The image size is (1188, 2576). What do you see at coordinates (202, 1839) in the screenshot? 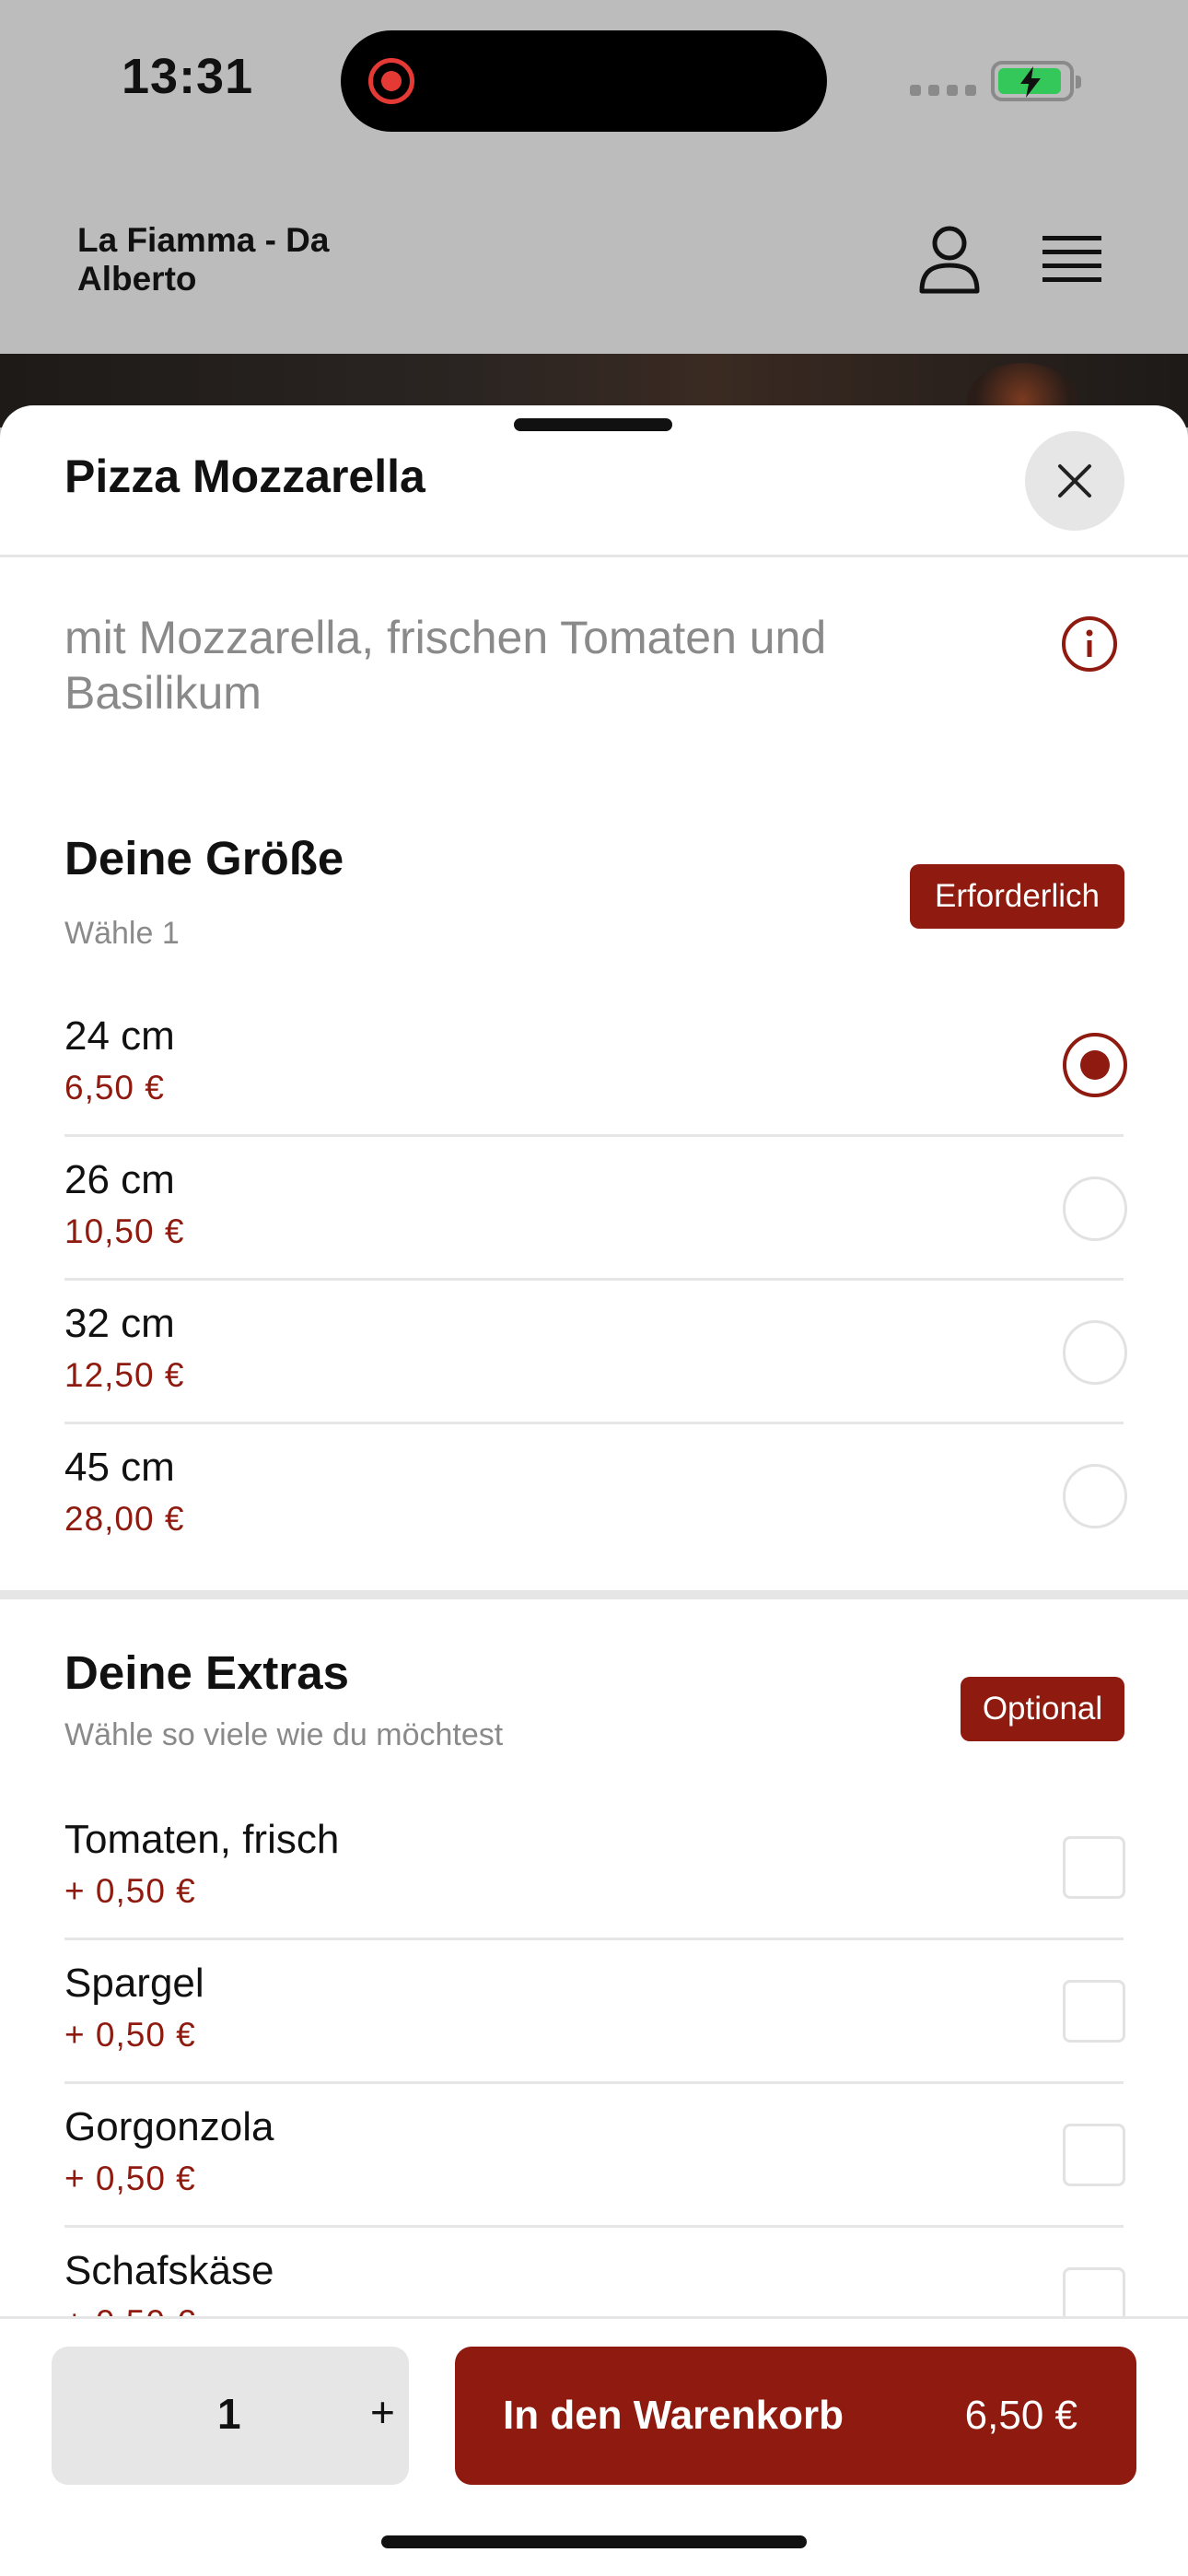
I see `extra-option-label: Tomaten, frisch` at bounding box center [202, 1839].